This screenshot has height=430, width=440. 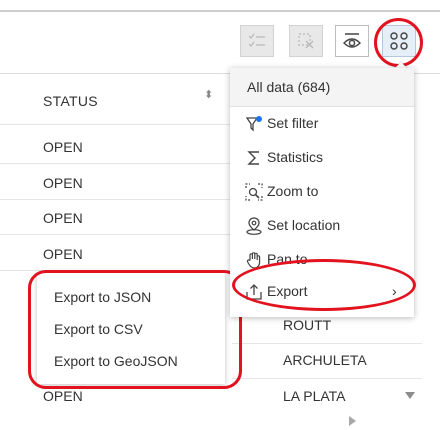 What do you see at coordinates (293, 191) in the screenshot?
I see `menu-item-label: Zoom to` at bounding box center [293, 191].